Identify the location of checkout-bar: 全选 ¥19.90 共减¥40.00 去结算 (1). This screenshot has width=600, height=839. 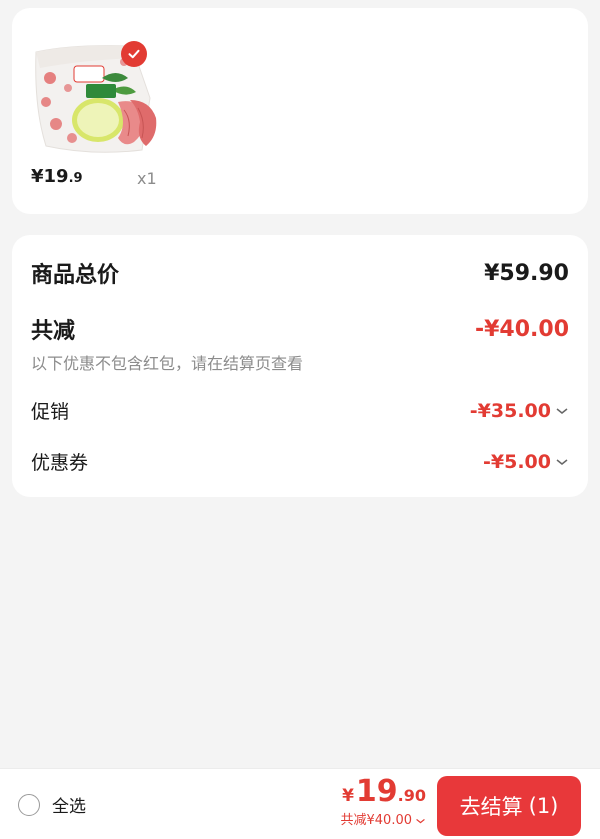
(300, 803).